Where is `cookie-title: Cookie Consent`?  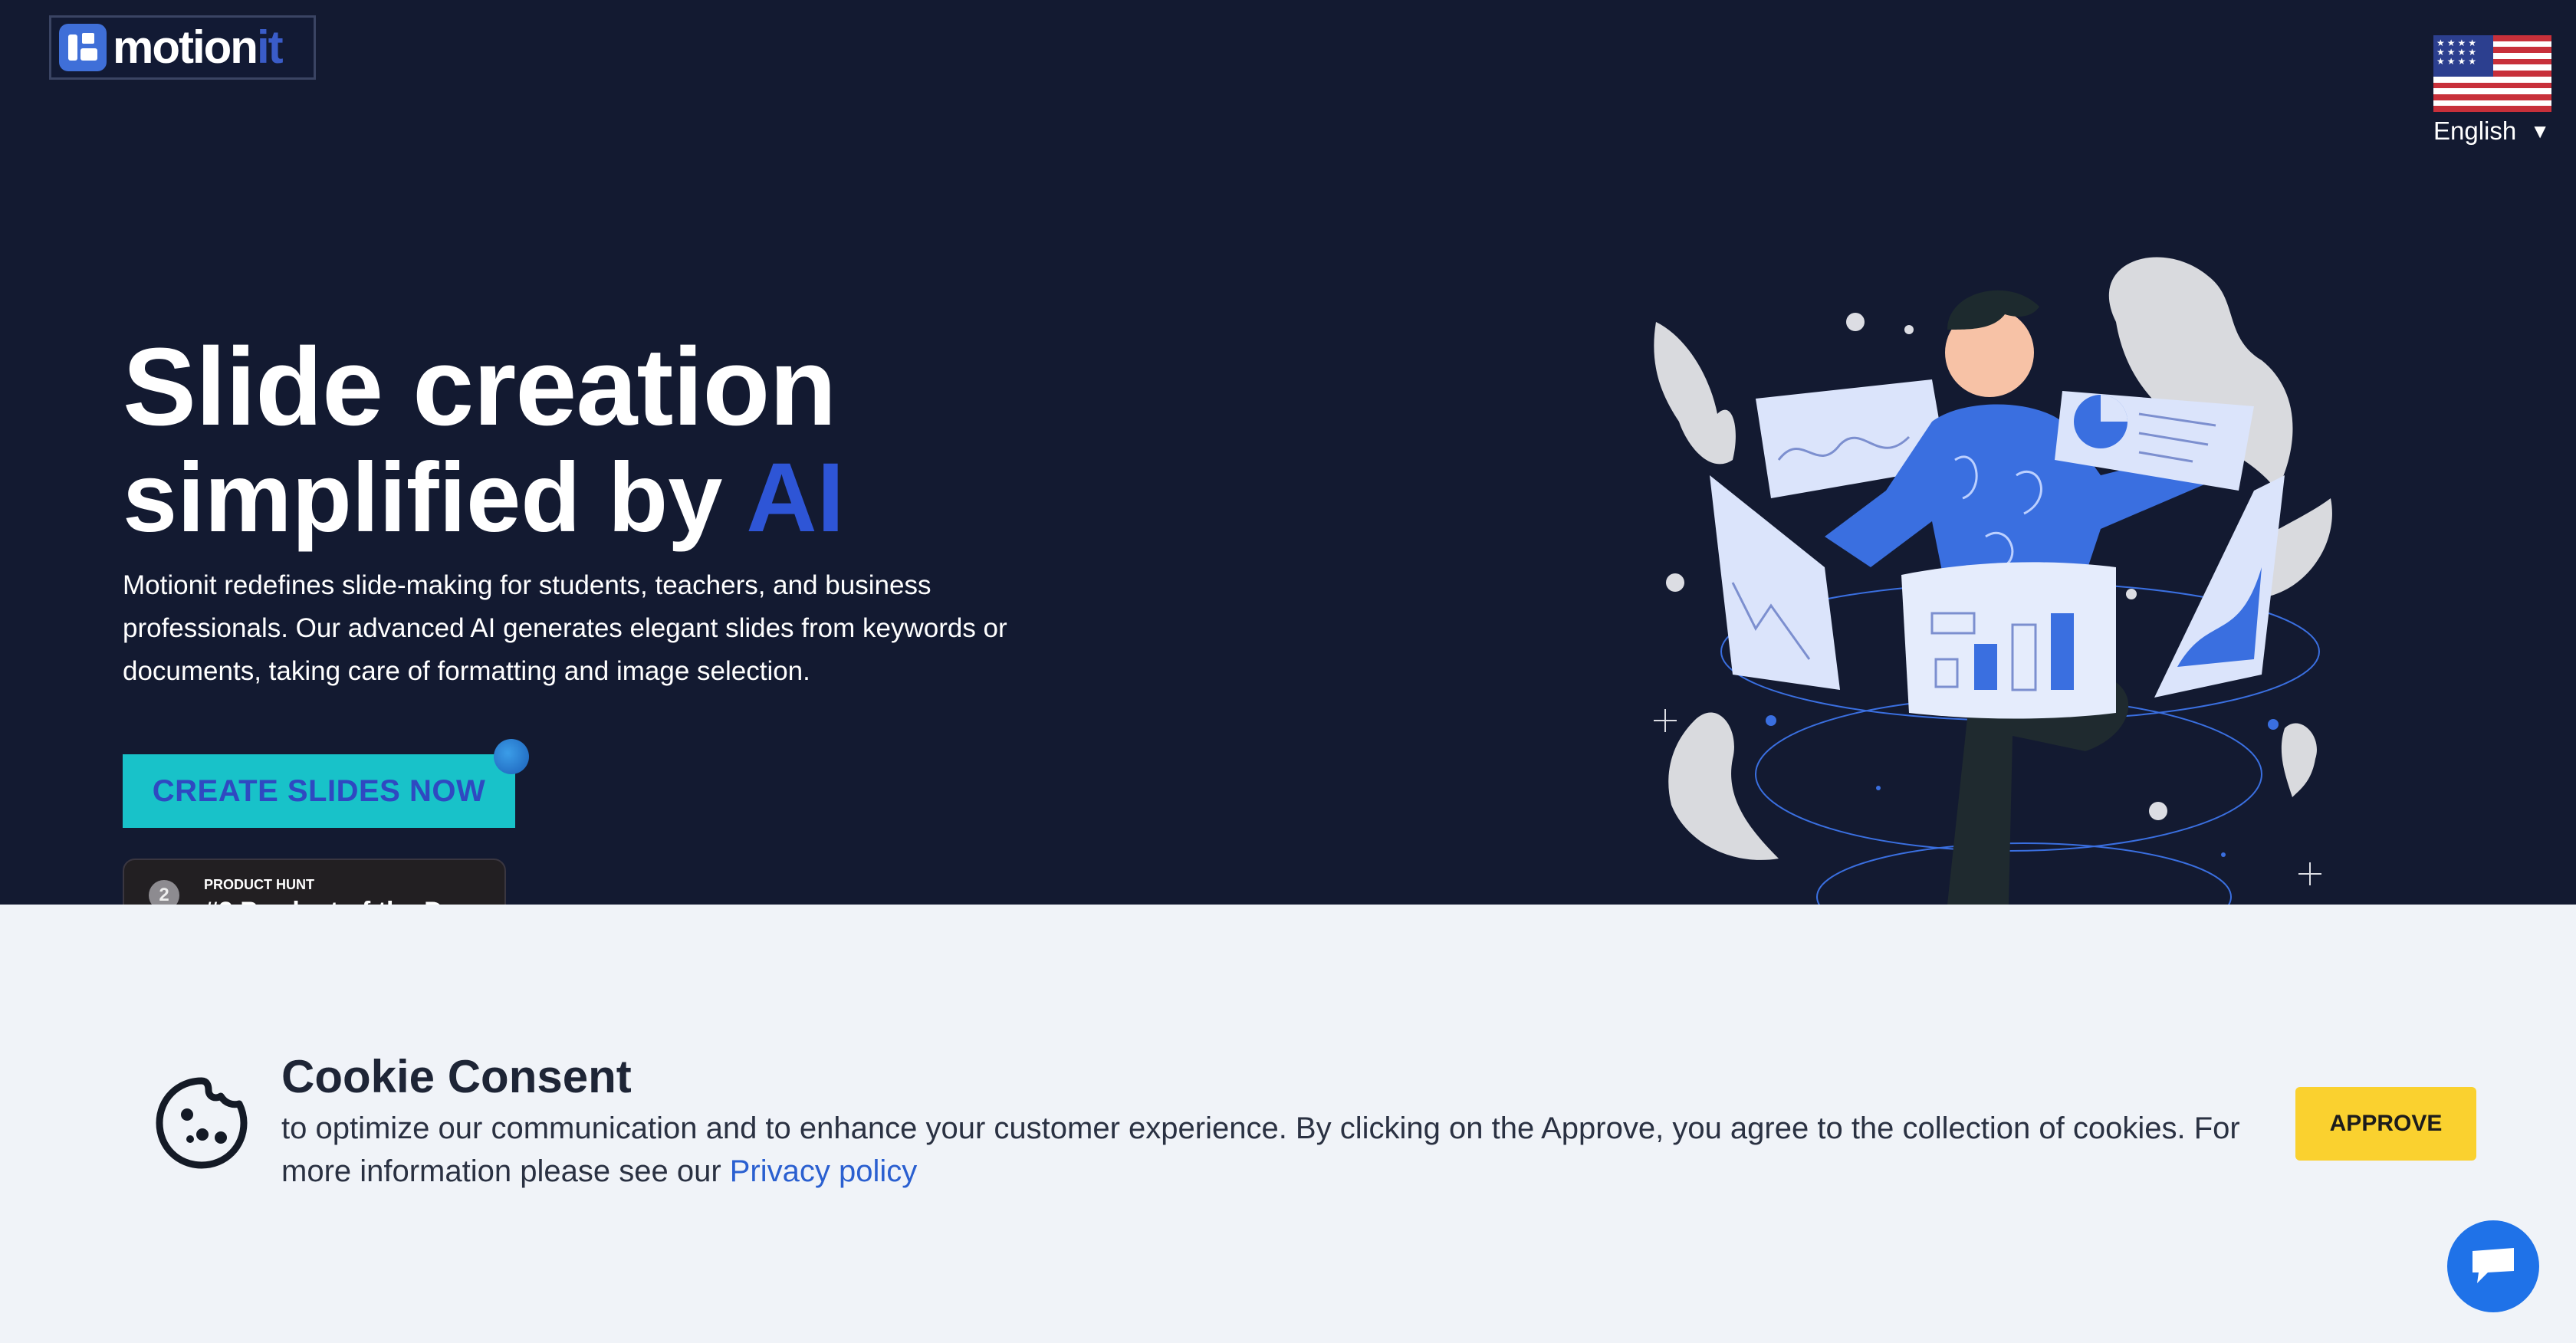 cookie-title: Cookie Consent is located at coordinates (456, 1077).